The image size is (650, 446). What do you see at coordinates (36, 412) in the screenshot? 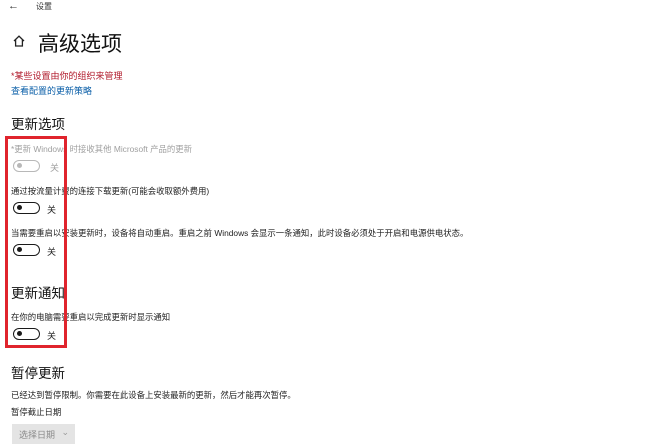
I see `pause-until-label: 暂停截止日期` at bounding box center [36, 412].